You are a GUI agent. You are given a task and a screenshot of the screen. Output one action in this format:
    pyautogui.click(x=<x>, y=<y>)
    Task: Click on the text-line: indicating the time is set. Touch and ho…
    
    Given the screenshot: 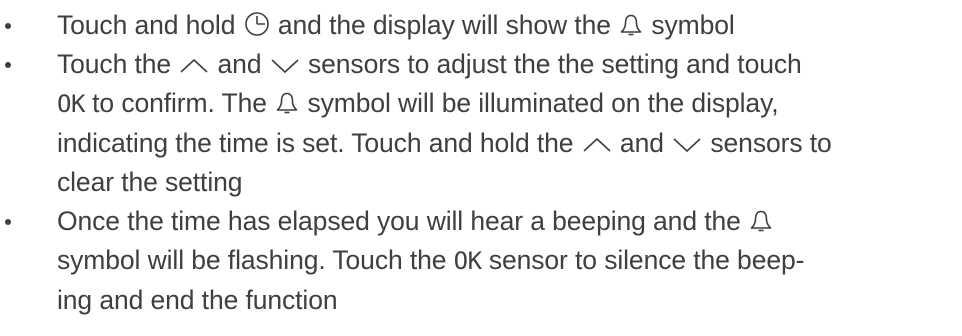 What is the action you would take?
    pyautogui.click(x=509, y=143)
    